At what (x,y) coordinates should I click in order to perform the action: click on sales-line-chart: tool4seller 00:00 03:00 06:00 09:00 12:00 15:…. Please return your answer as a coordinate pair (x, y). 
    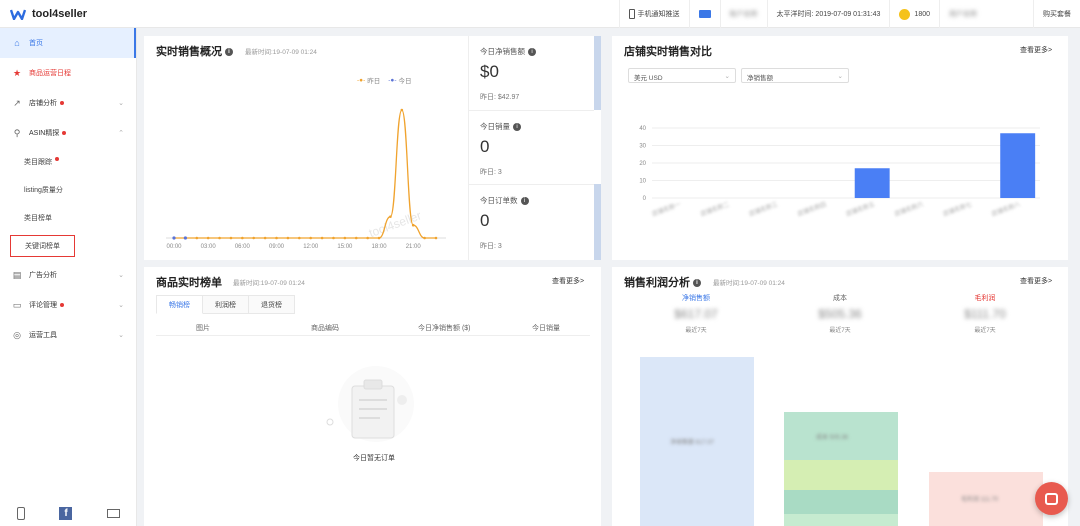
    Looking at the image, I should click on (306, 179).